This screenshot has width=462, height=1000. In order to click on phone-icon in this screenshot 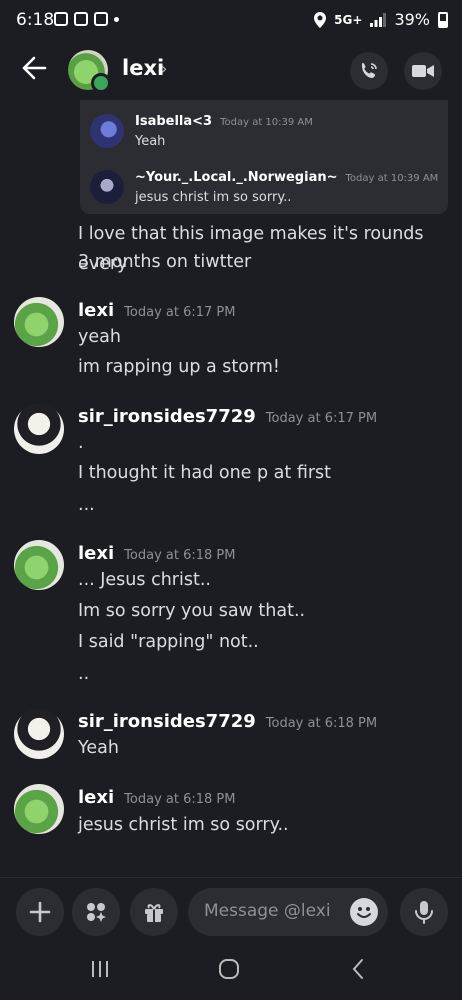, I will do `click(369, 70)`.